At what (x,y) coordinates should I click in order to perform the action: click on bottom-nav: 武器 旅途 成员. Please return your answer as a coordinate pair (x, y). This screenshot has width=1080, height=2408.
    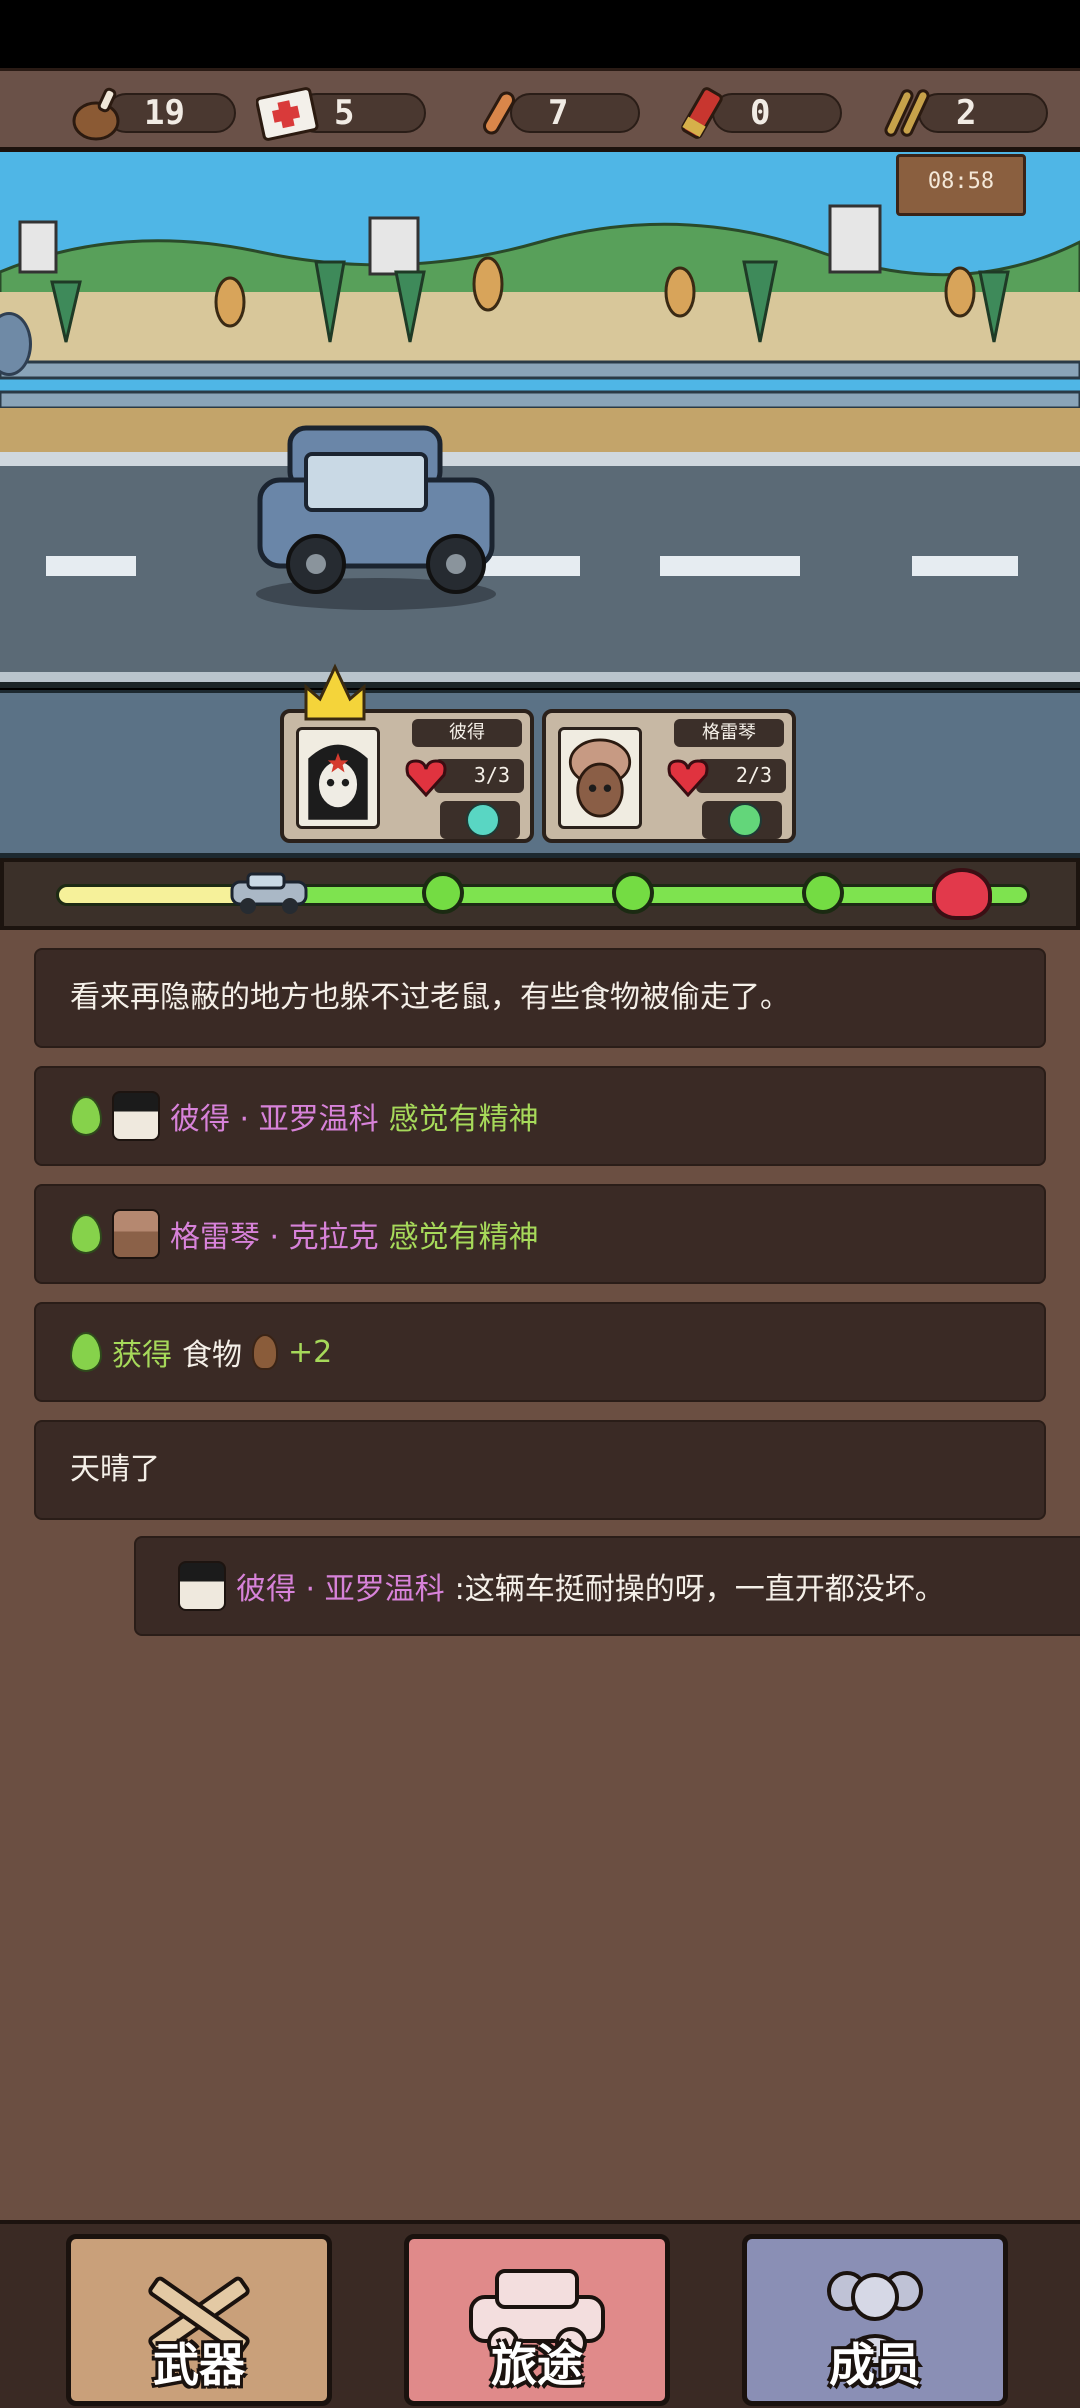
    Looking at the image, I should click on (540, 2314).